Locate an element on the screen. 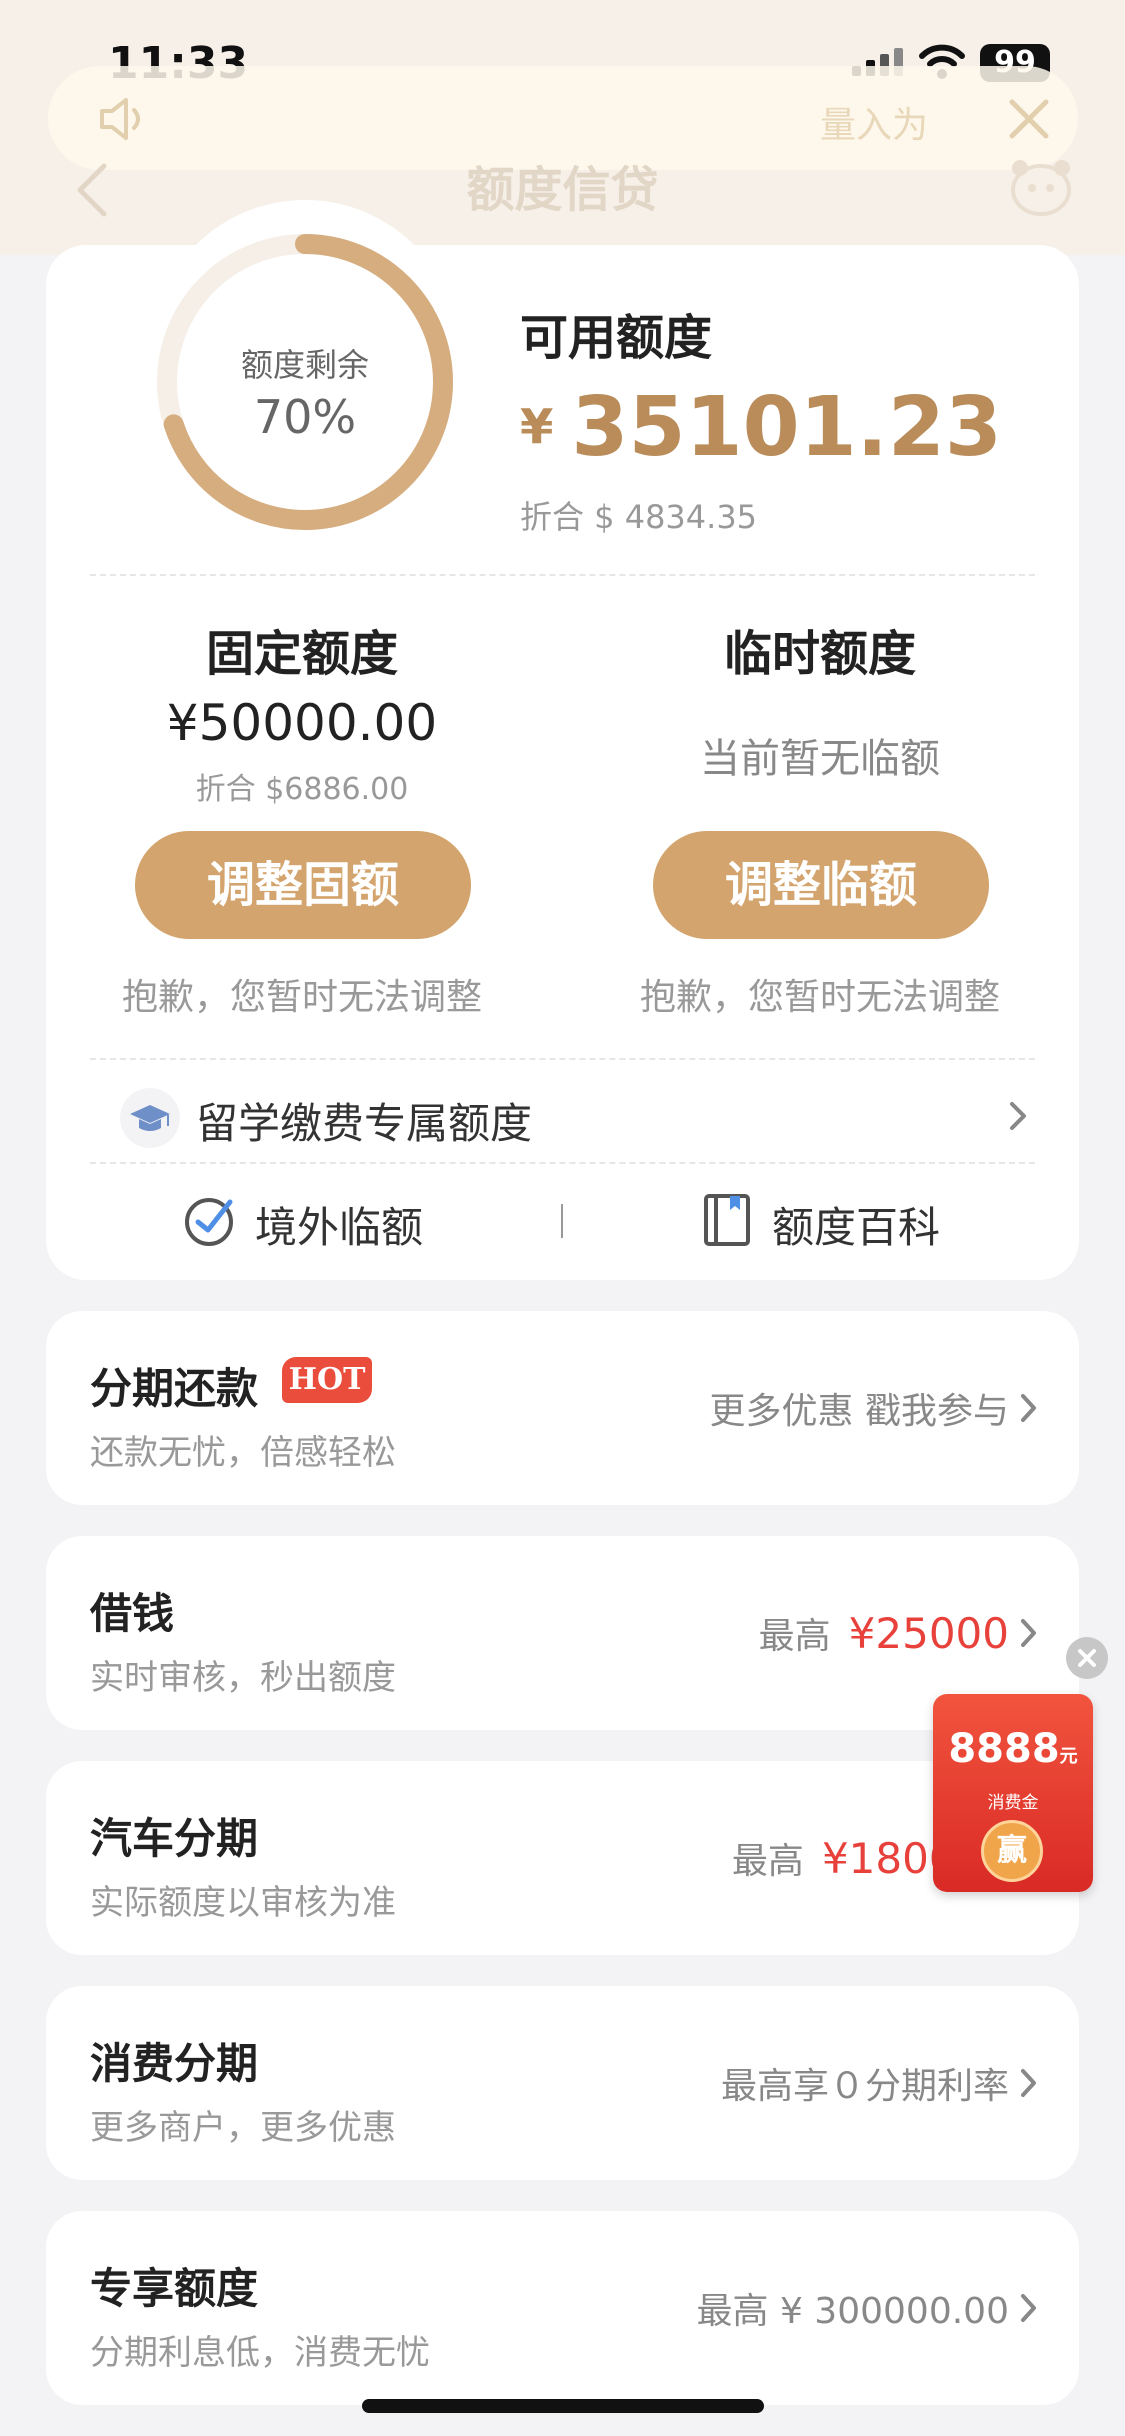 The width and height of the screenshot is (1125, 2436). fixed-credit-title: 固定额度 is located at coordinates (301, 654).